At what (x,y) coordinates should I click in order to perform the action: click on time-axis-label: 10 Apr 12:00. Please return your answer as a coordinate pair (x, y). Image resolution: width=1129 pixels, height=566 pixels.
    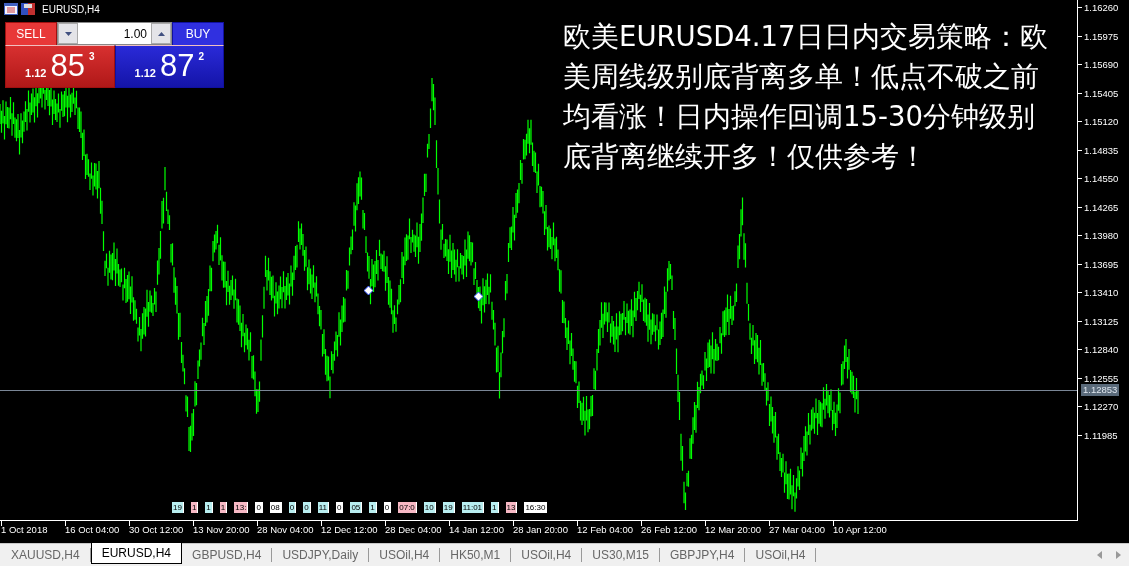
    Looking at the image, I should click on (860, 529).